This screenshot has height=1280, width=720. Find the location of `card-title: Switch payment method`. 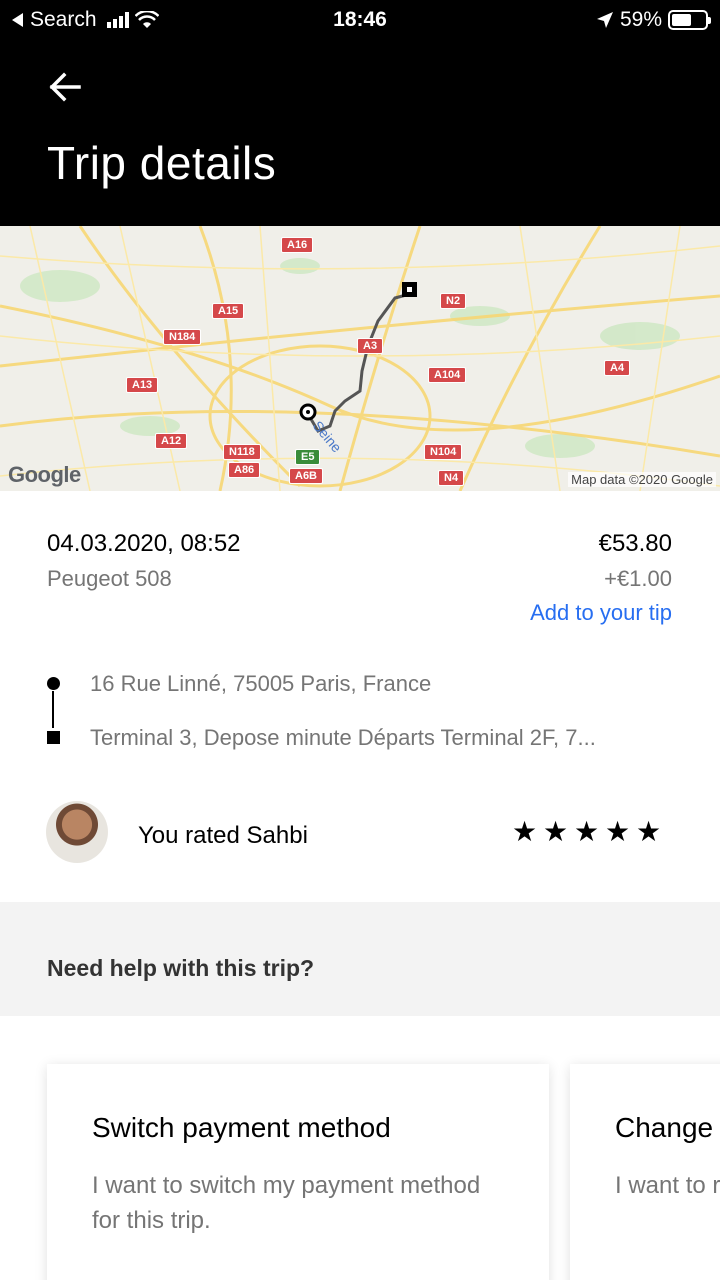

card-title: Switch payment method is located at coordinates (241, 1127).